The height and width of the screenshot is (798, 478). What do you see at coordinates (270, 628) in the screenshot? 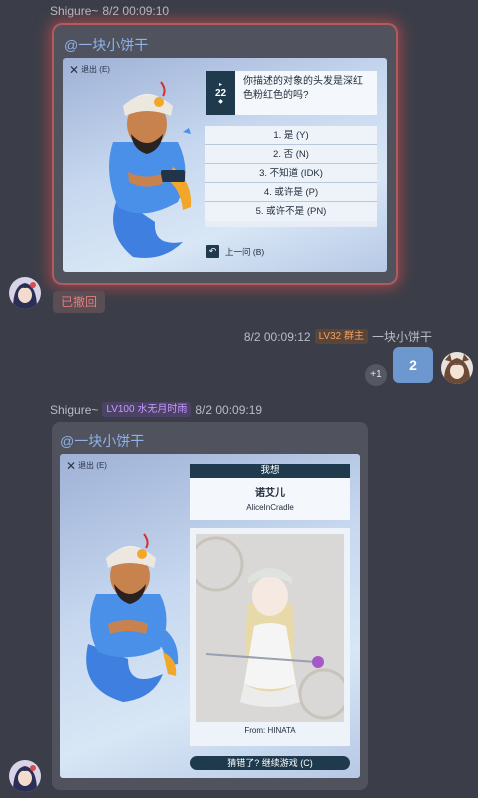
I see `character-image` at bounding box center [270, 628].